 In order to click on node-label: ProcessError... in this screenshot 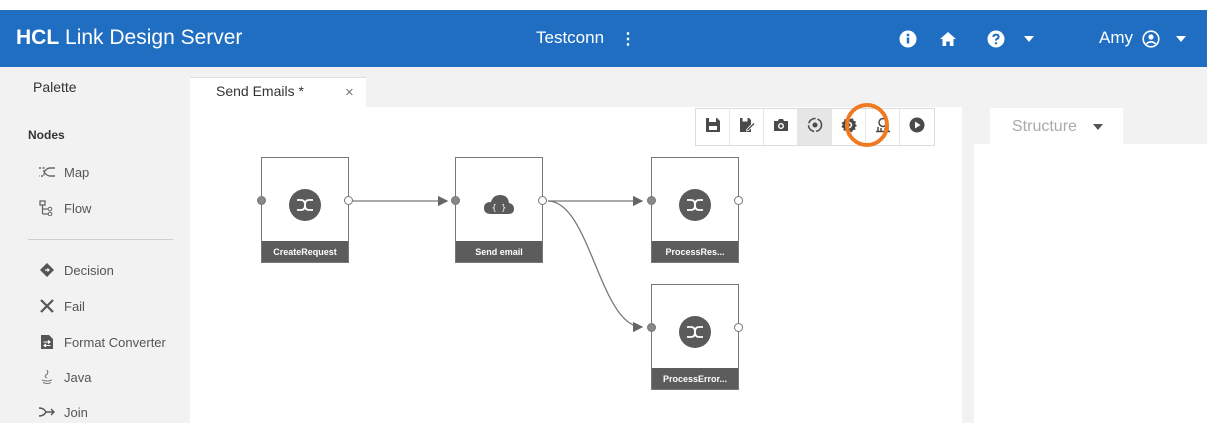, I will do `click(695, 378)`.